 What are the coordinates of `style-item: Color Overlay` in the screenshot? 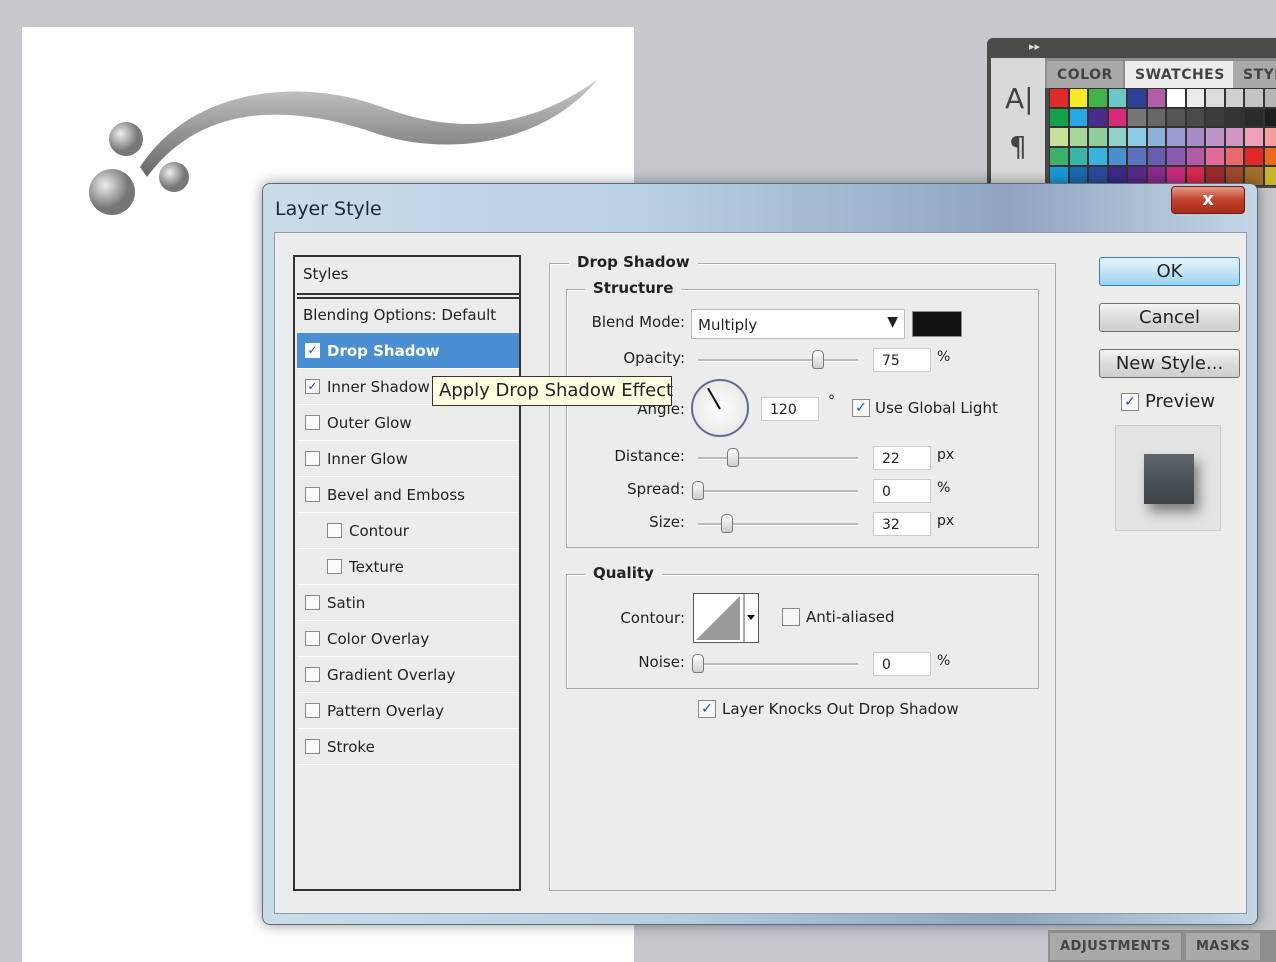 It's located at (408, 639).